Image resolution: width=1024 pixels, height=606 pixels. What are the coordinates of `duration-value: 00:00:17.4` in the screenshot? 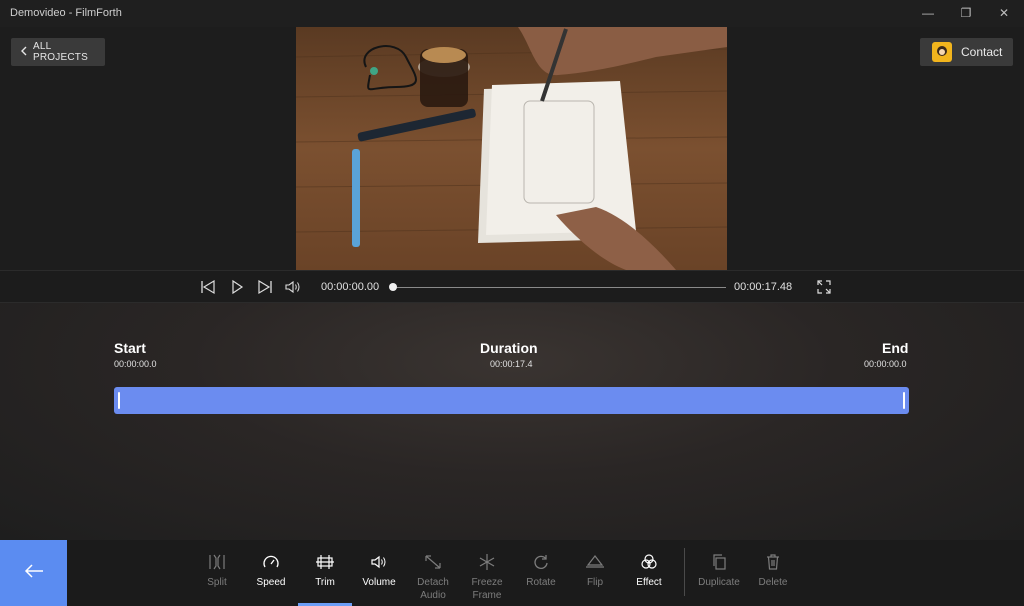 It's located at (511, 364).